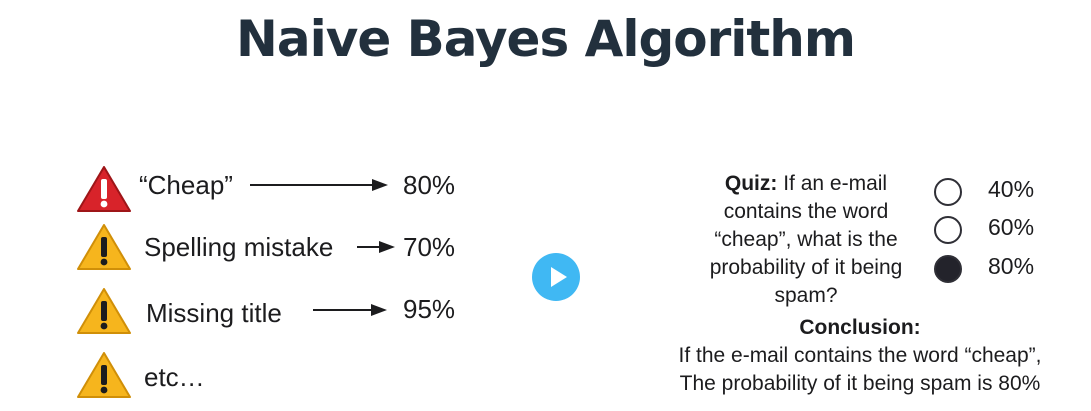 The width and height of the screenshot is (1091, 411). I want to click on feature-percent: 95%, so click(429, 309).